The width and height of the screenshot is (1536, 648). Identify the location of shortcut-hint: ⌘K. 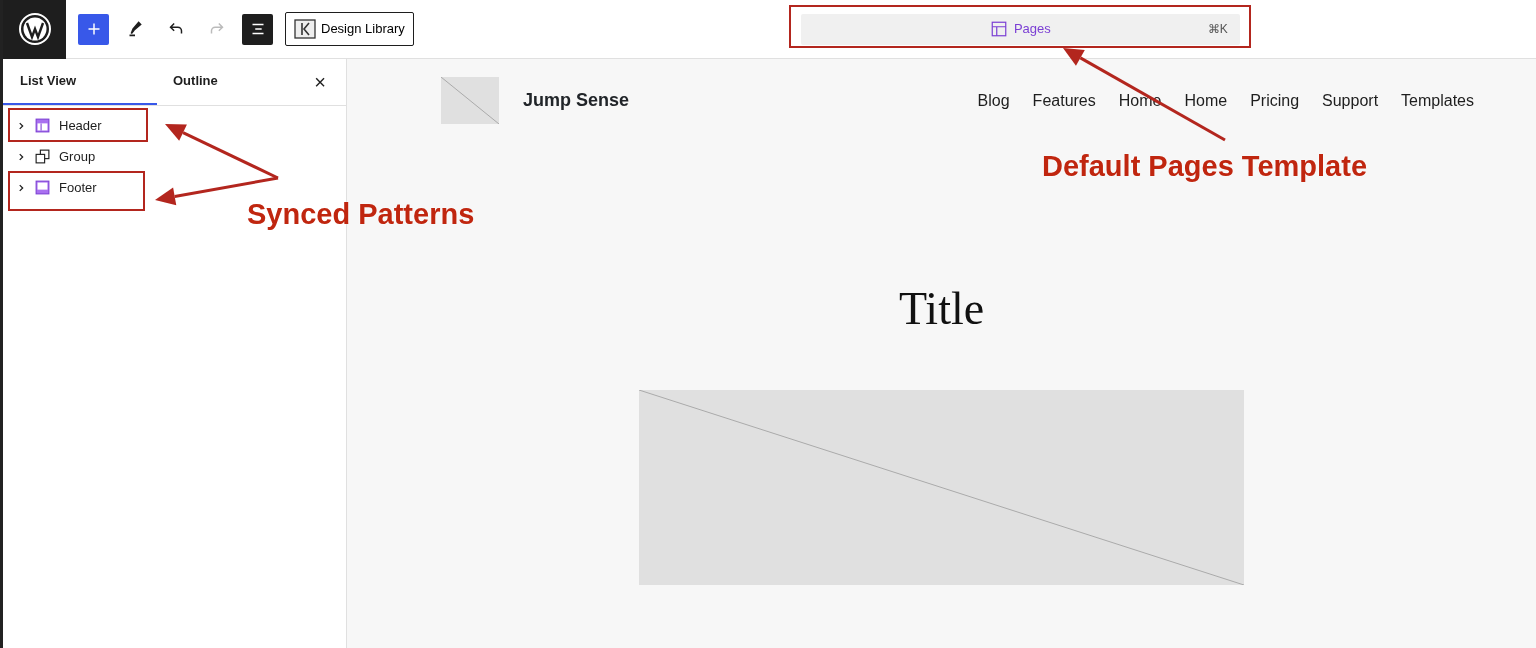
(1217, 29).